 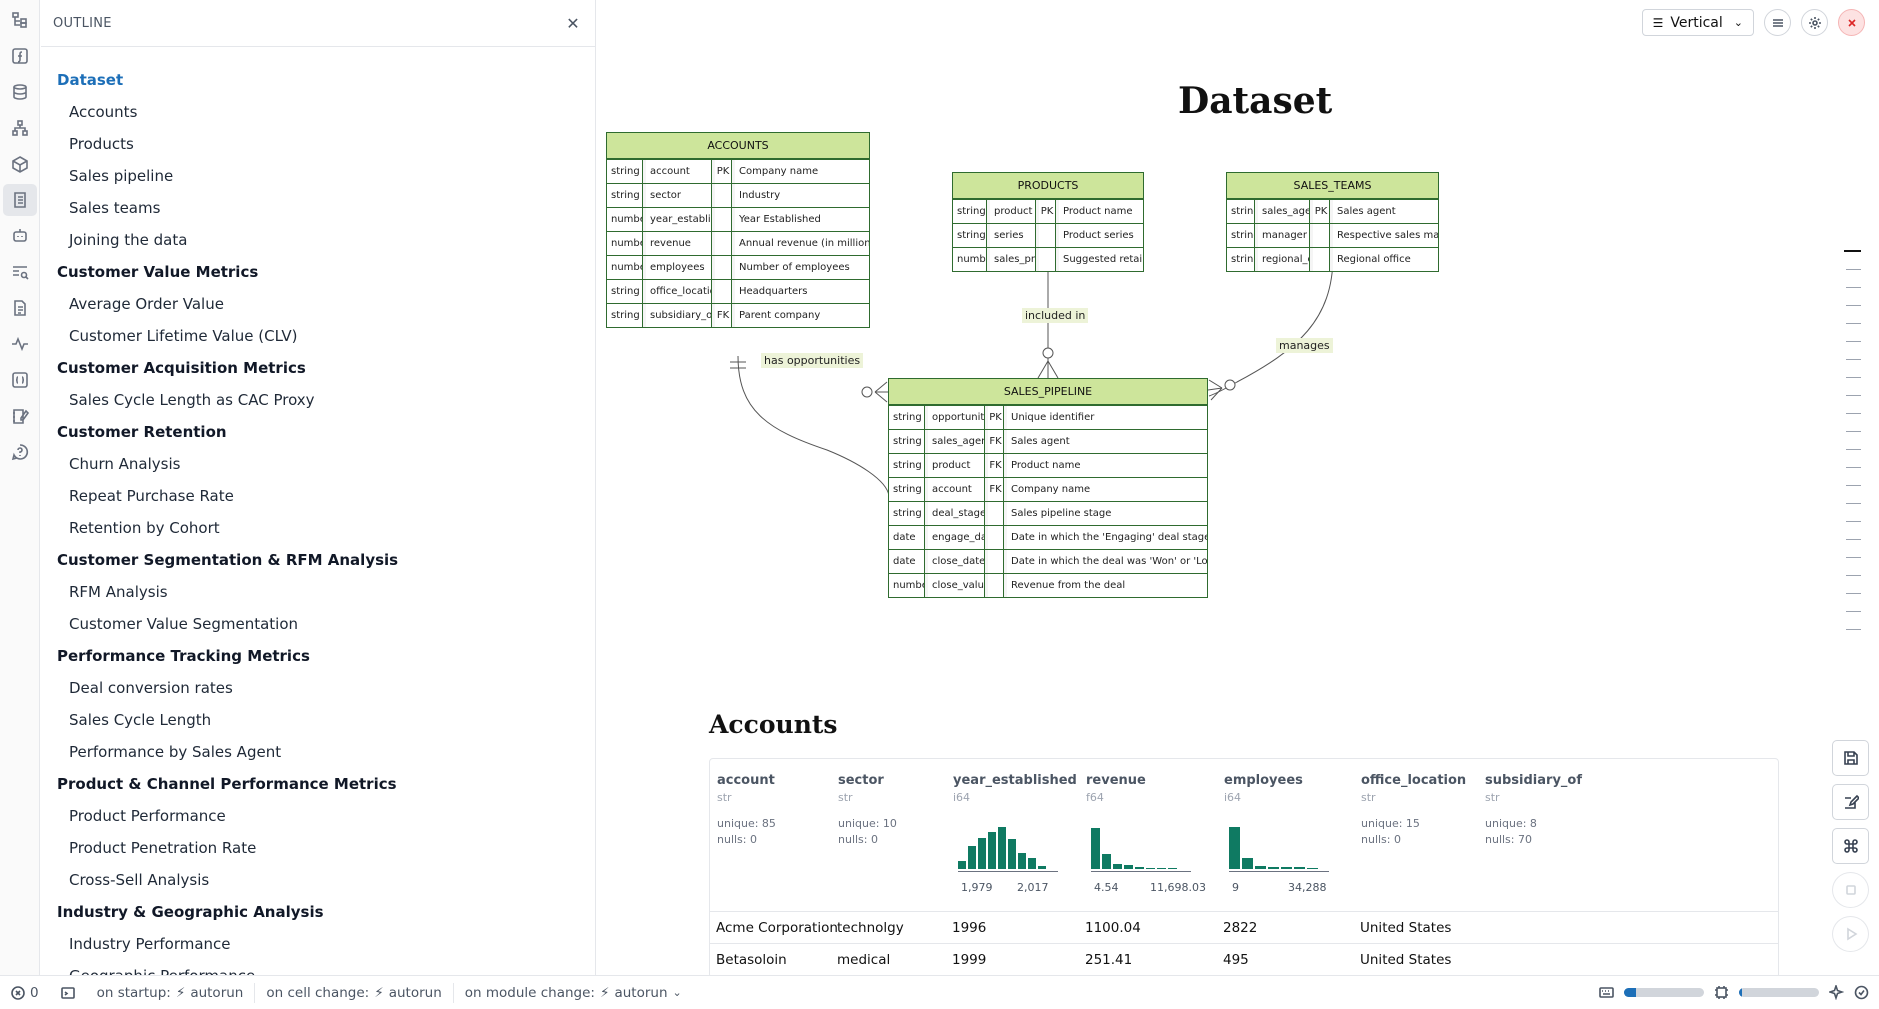 What do you see at coordinates (20, 164) in the screenshot?
I see `packages-button` at bounding box center [20, 164].